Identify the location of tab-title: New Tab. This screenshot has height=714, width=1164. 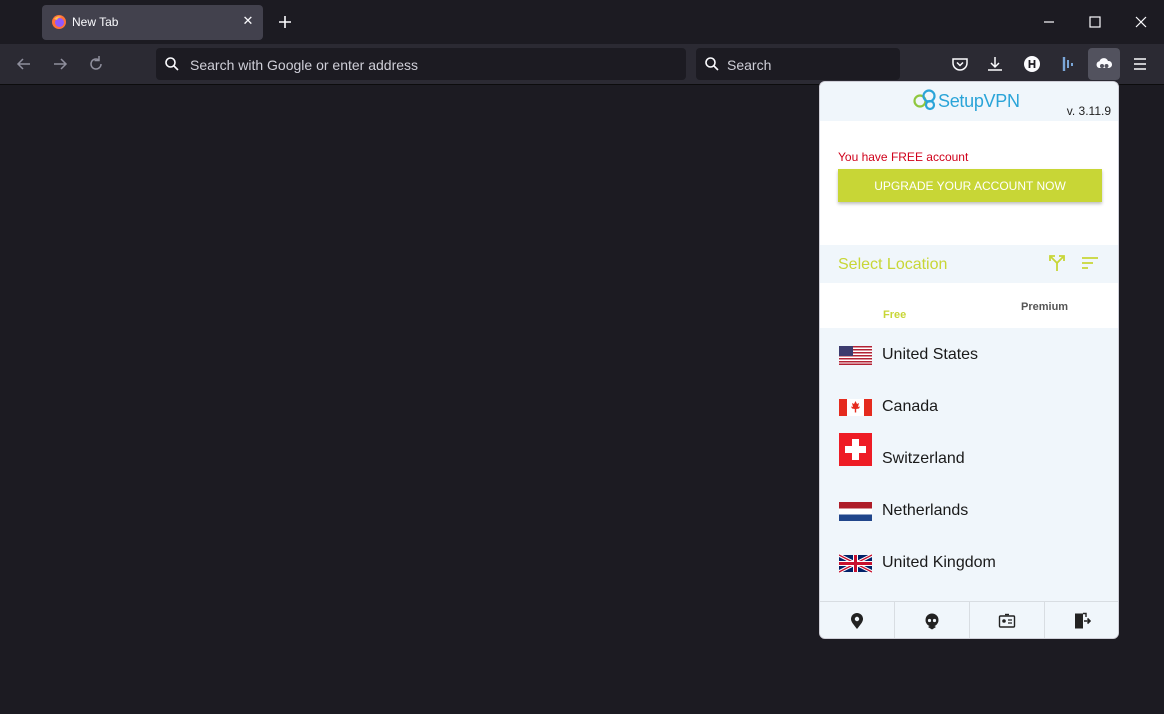
(95, 22).